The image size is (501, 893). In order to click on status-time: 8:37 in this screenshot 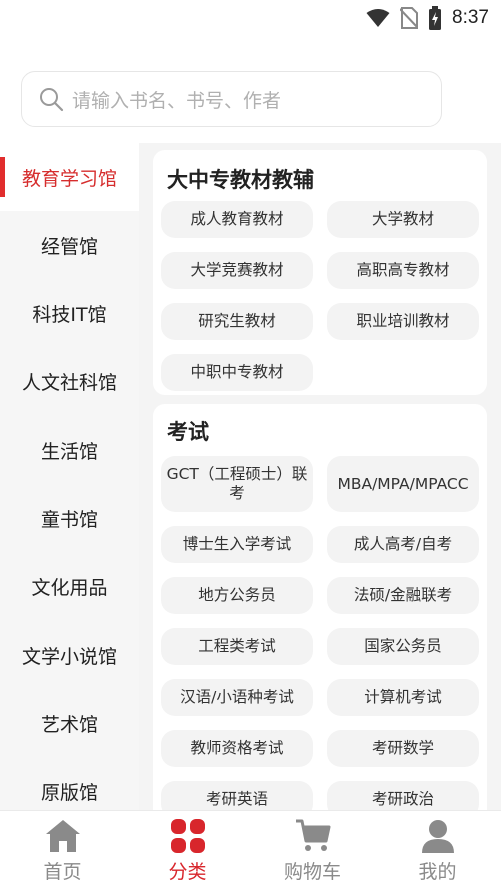, I will do `click(470, 17)`.